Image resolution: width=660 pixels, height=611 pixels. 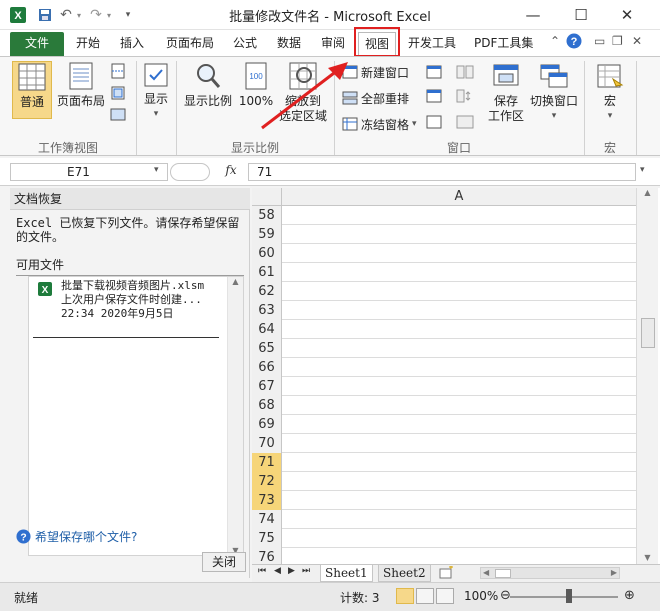 I want to click on formula-bar-splitter, so click(x=190, y=172).